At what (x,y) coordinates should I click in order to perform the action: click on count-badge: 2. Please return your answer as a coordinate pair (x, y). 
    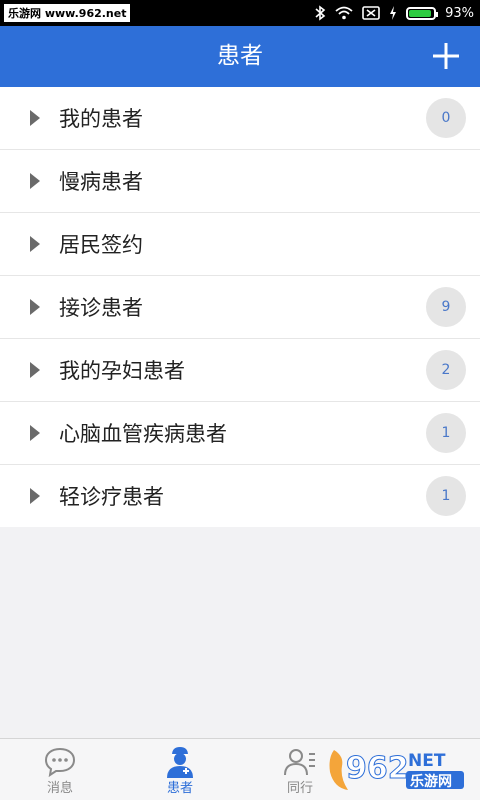
    Looking at the image, I should click on (446, 370).